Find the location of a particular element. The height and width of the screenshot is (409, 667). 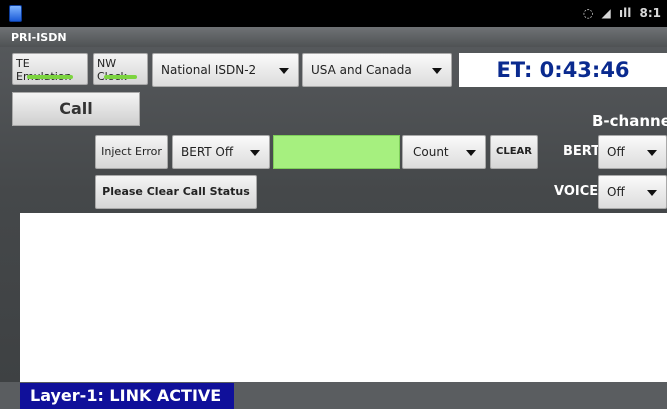

protocol-value: National ISDN-2 is located at coordinates (209, 70).